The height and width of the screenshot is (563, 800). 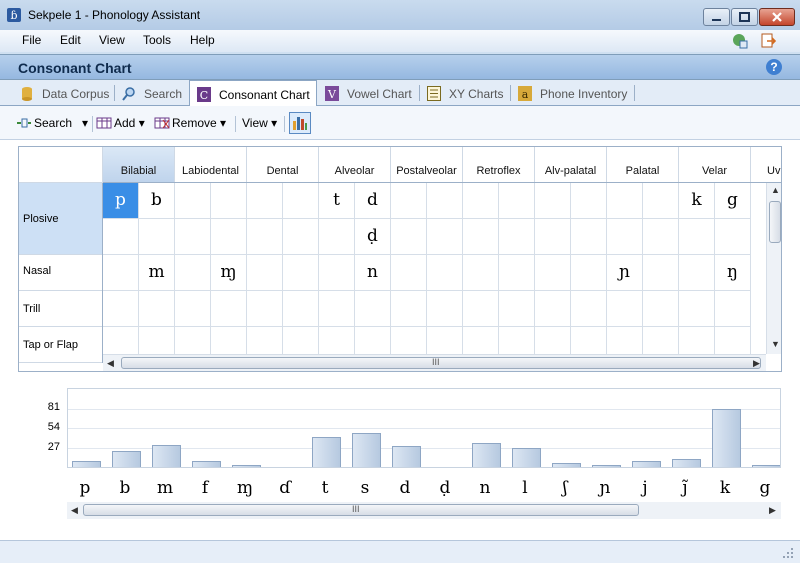 I want to click on chart-cell: ɲ, so click(x=625, y=273).